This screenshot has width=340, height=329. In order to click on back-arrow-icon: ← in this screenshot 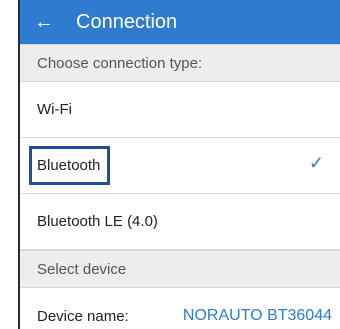, I will do `click(45, 22)`.